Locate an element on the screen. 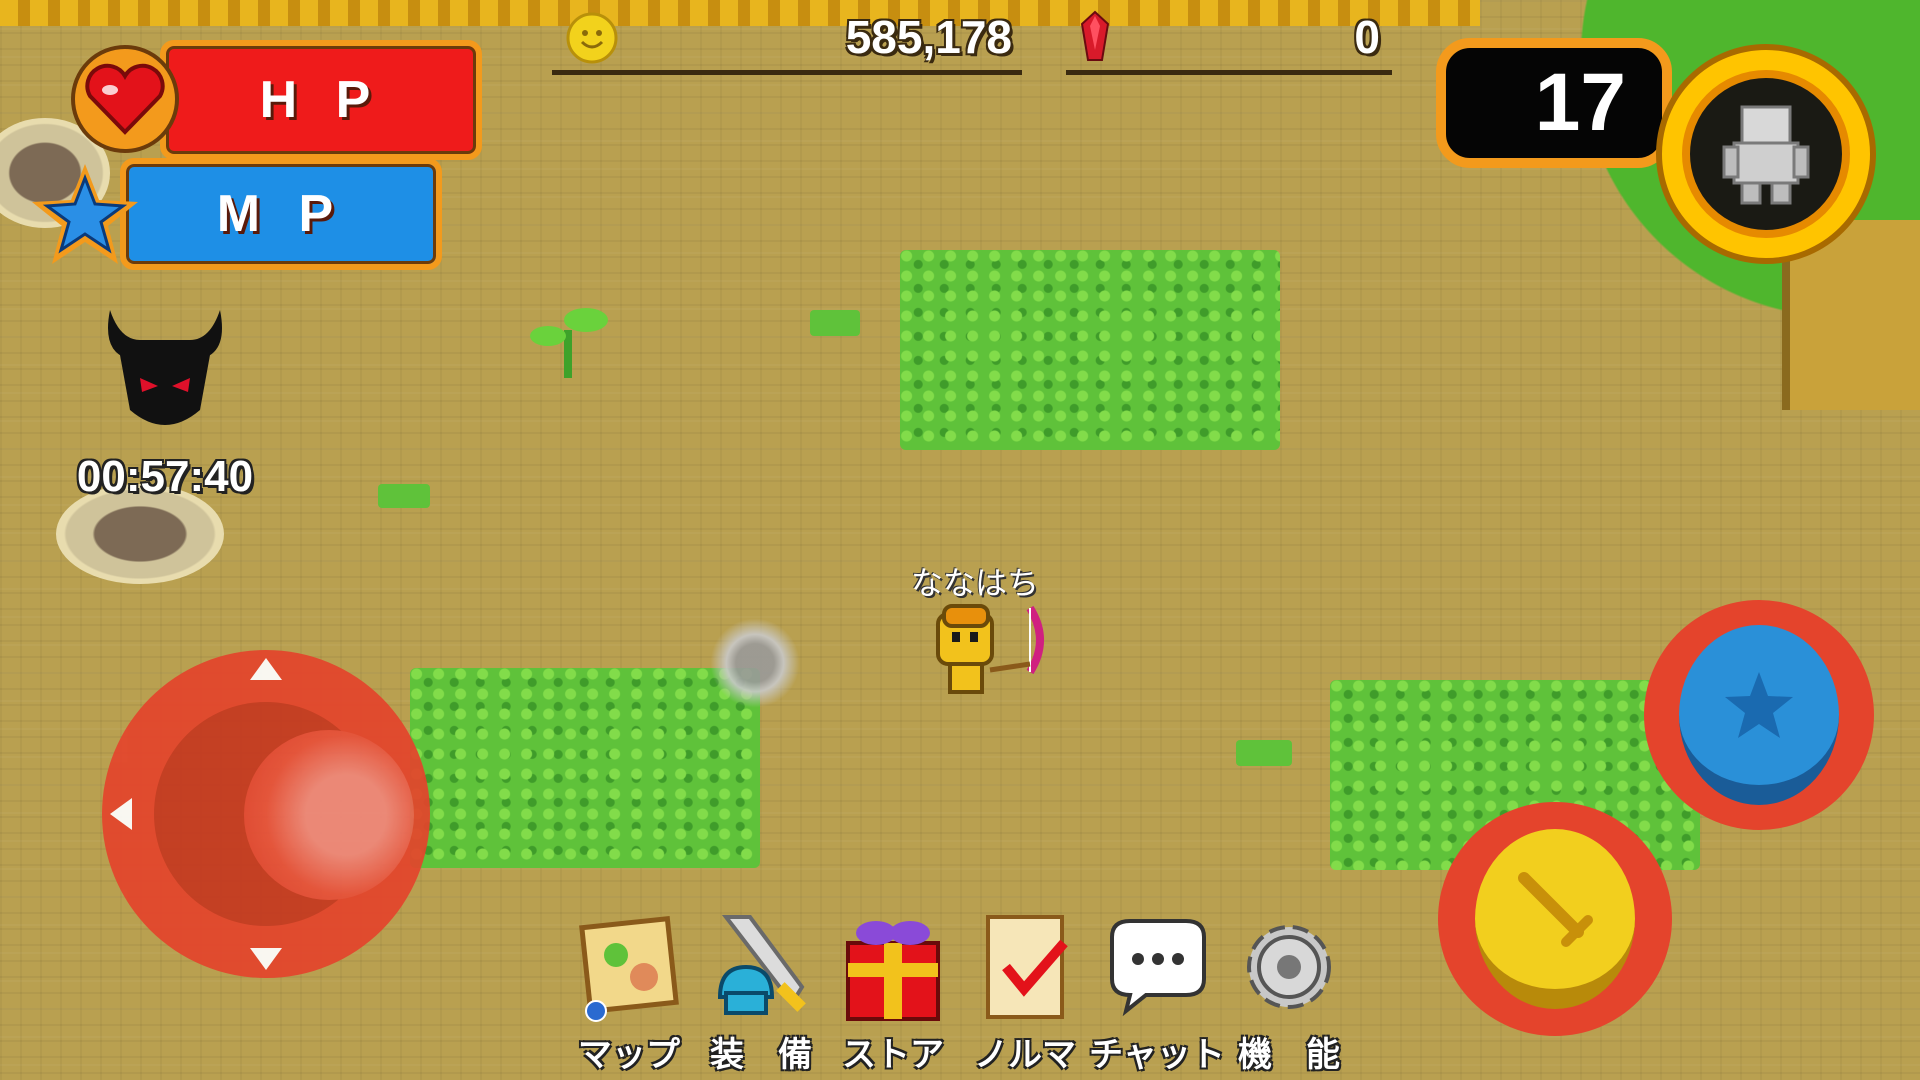 The width and height of the screenshot is (1920, 1080). menu-chat-label: チャット is located at coordinates (1157, 1055).